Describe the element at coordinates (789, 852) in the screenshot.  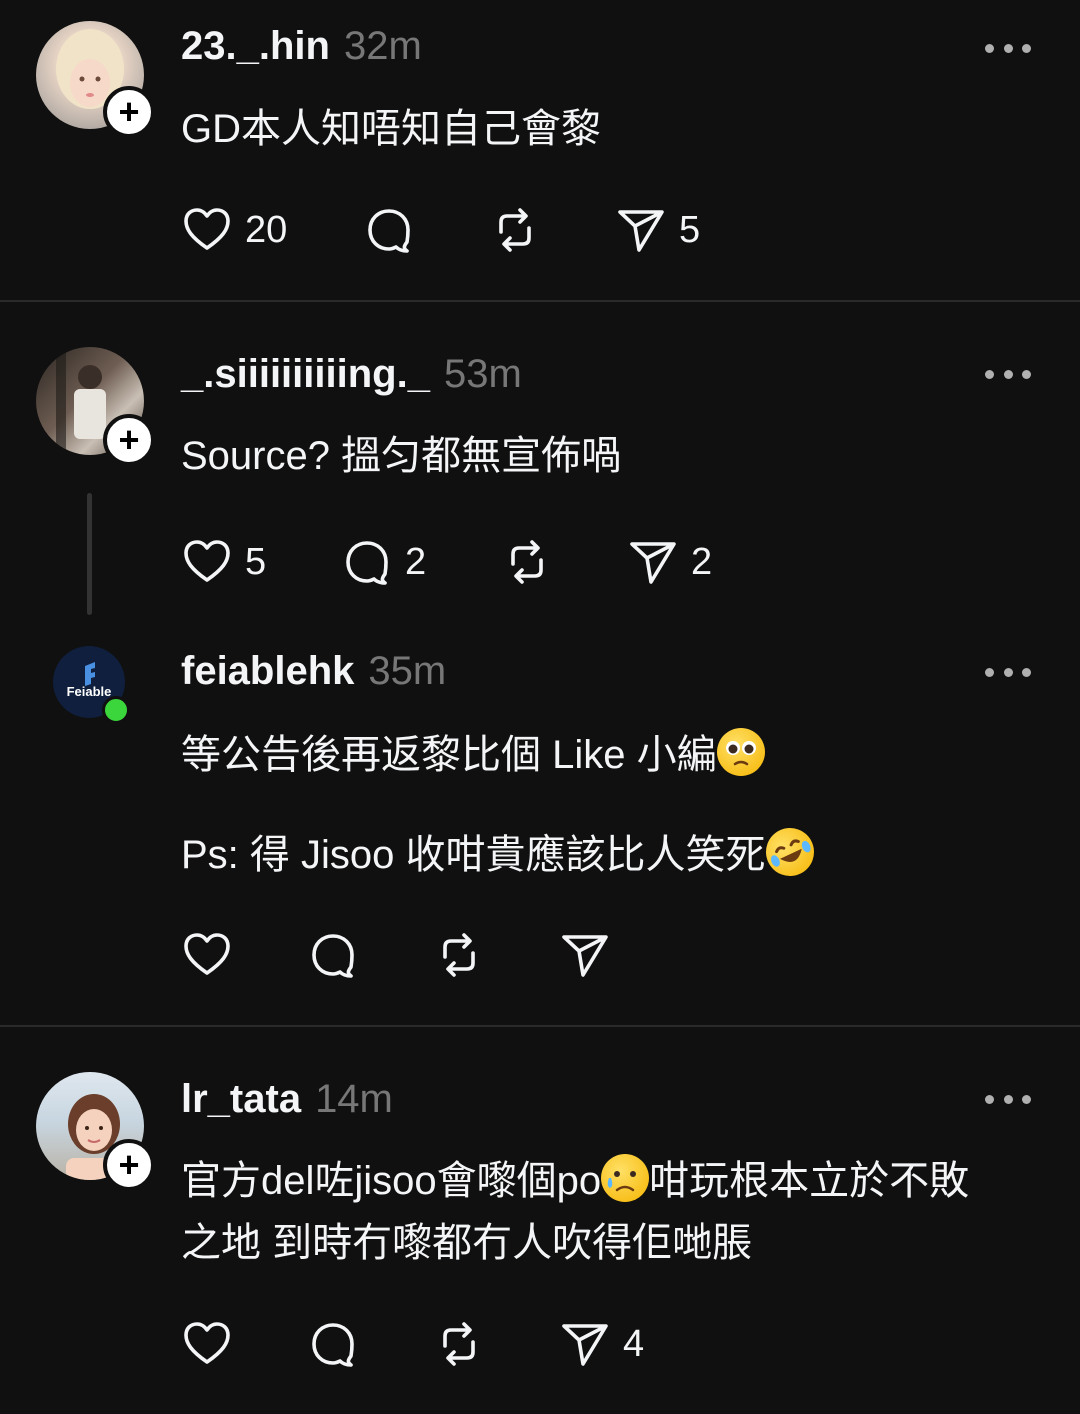
I see `rolling-on-floor-laughing-emoji` at that location.